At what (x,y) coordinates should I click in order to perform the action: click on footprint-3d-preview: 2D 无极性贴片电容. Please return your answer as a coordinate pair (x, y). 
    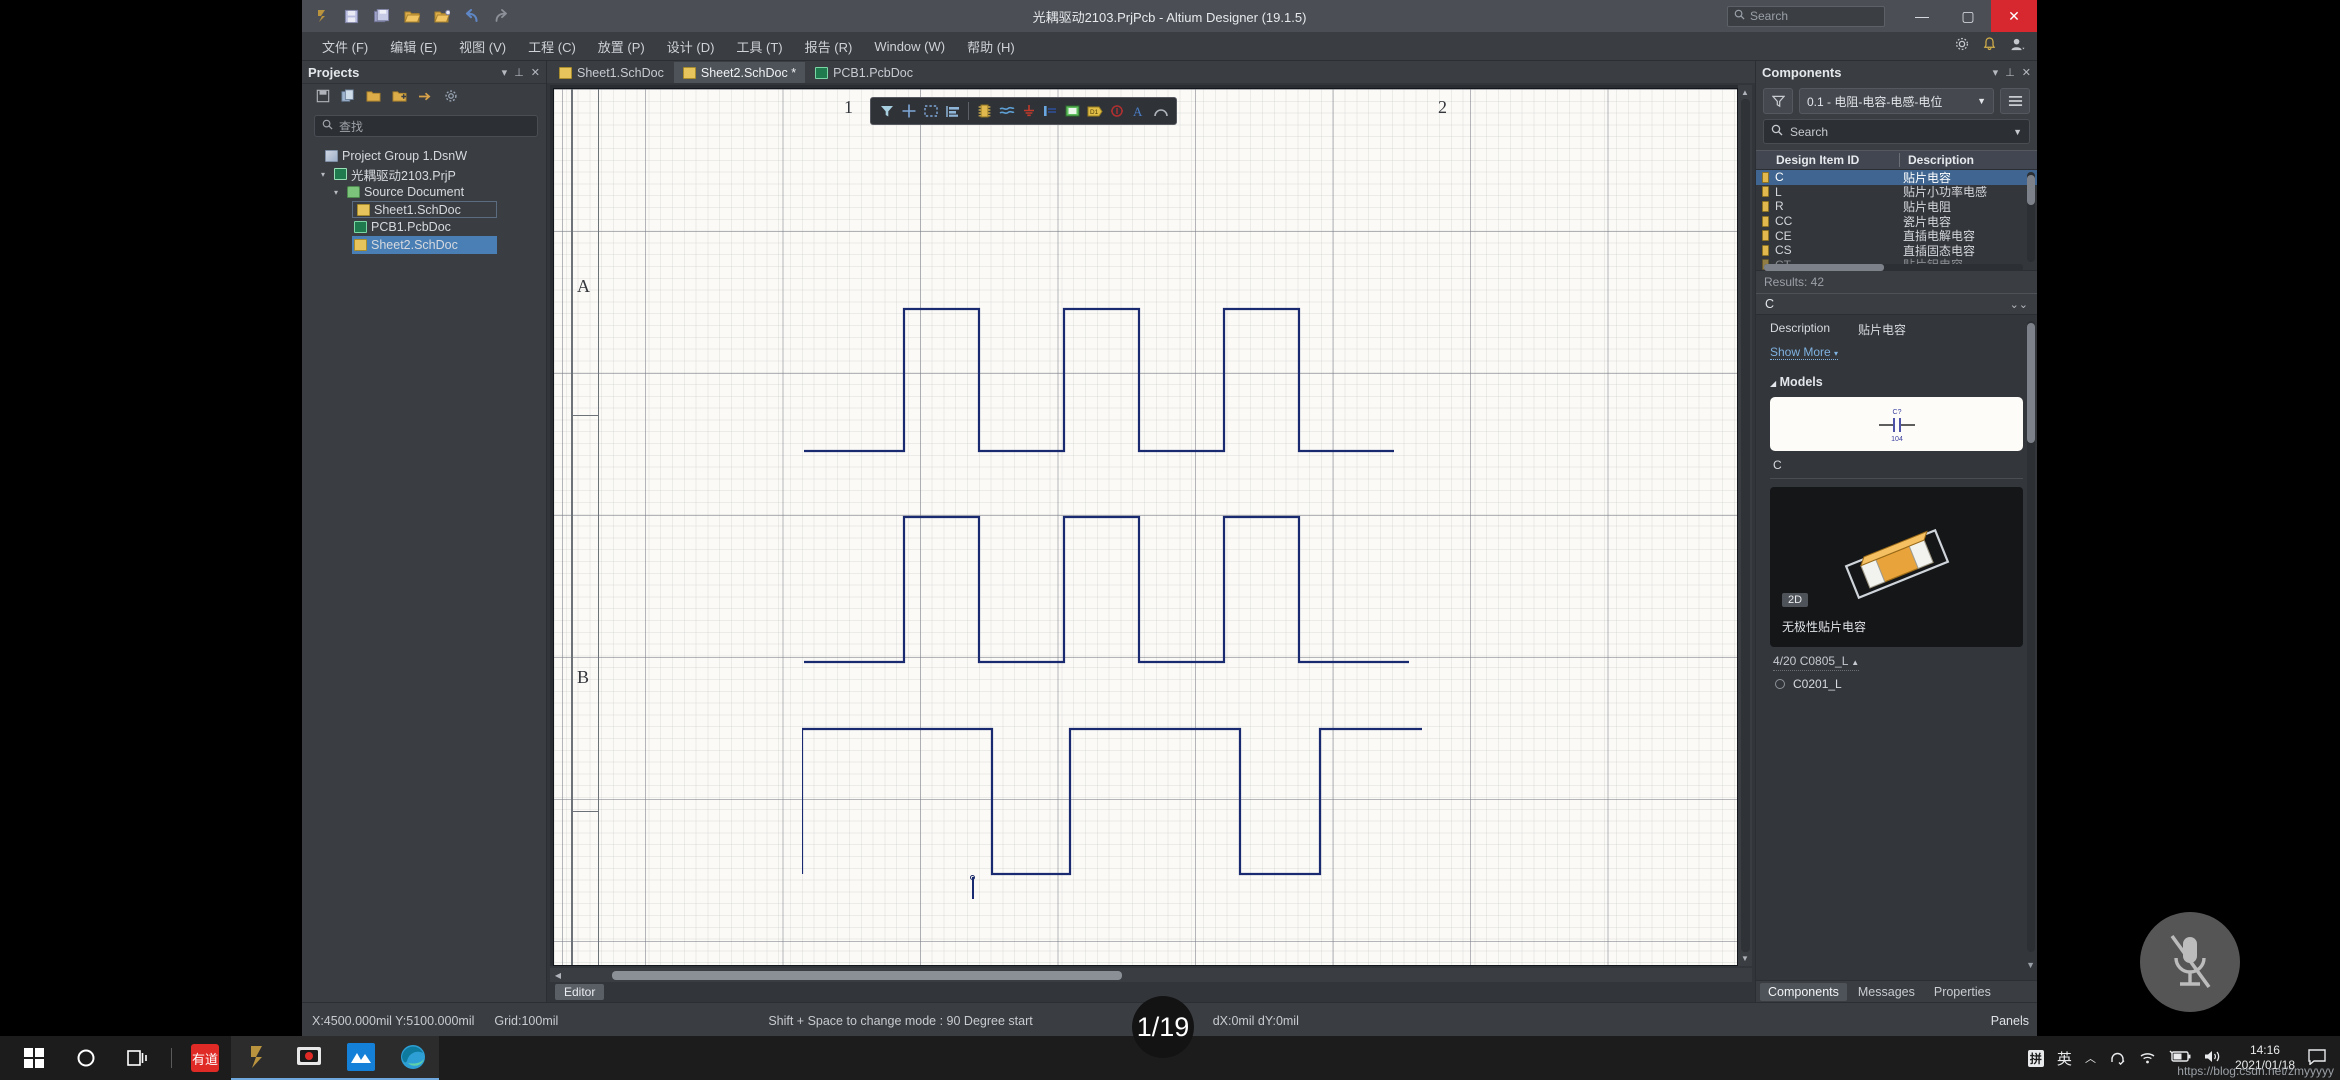
    Looking at the image, I should click on (1896, 567).